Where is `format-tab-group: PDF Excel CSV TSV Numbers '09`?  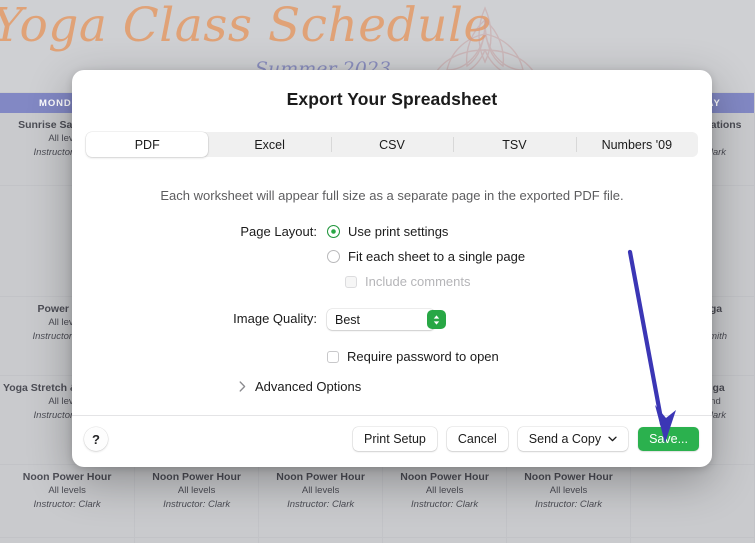
format-tab-group: PDF Excel CSV TSV Numbers '09 is located at coordinates (392, 144).